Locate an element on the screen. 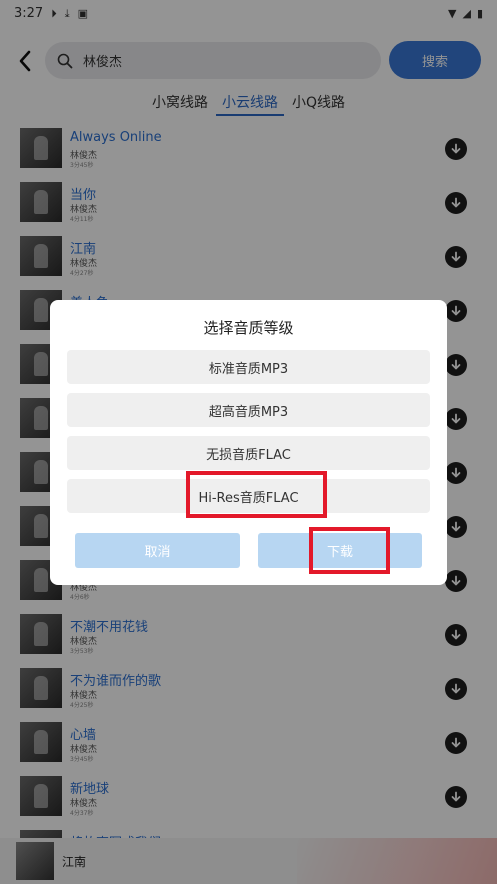  dialog-title: 选择音质等级 is located at coordinates (248, 328).